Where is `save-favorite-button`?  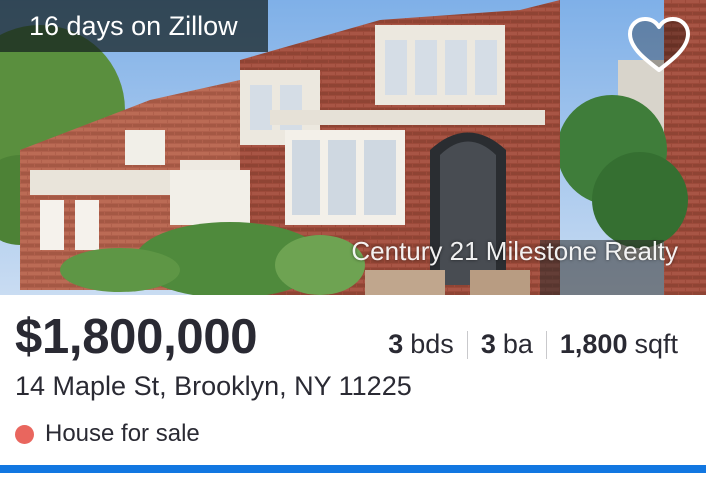 save-favorite-button is located at coordinates (659, 46).